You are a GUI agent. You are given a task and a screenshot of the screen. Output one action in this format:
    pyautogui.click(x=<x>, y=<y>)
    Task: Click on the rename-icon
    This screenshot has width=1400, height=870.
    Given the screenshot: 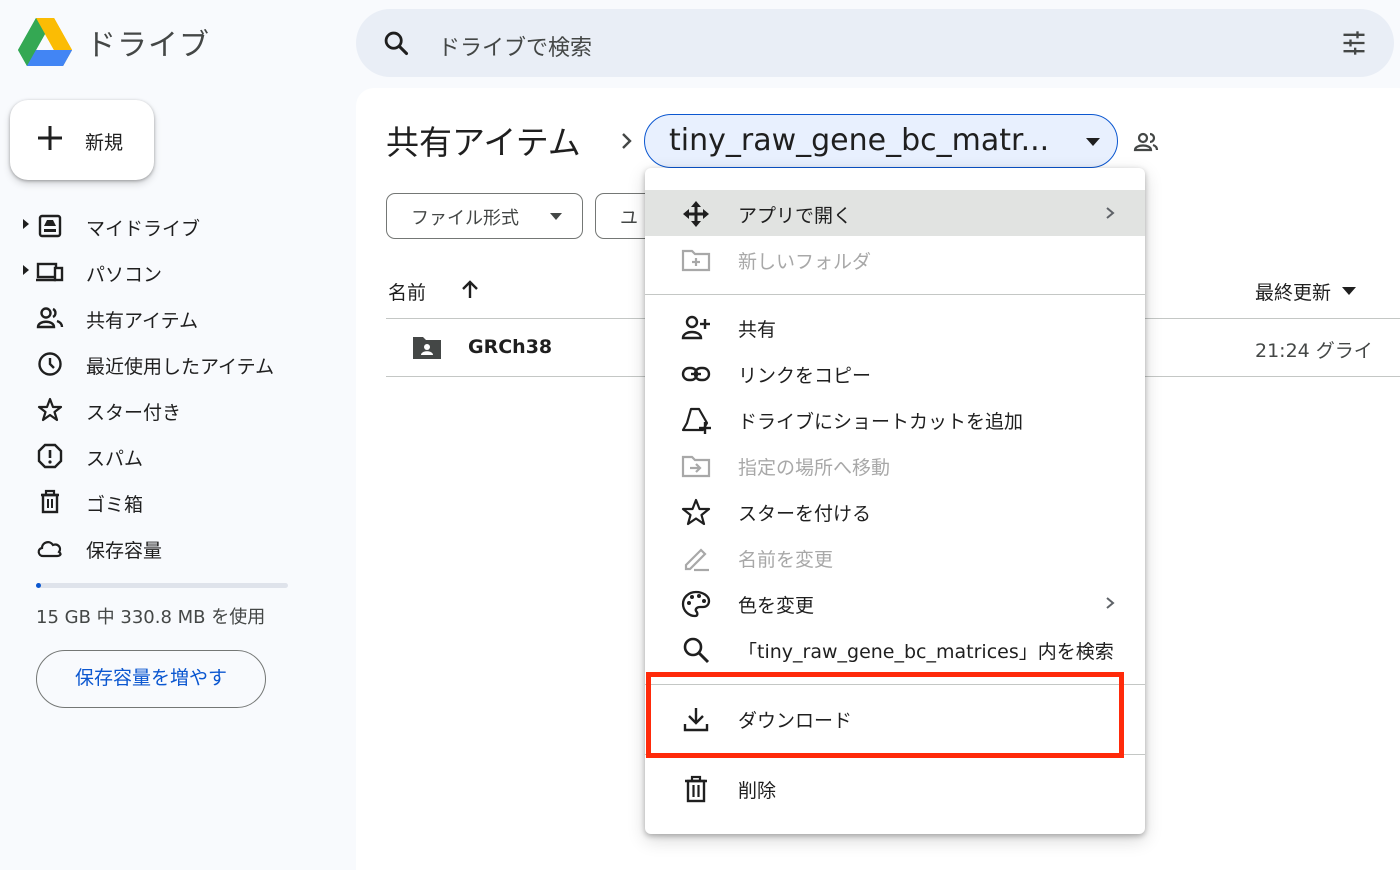 What is the action you would take?
    pyautogui.click(x=696, y=560)
    